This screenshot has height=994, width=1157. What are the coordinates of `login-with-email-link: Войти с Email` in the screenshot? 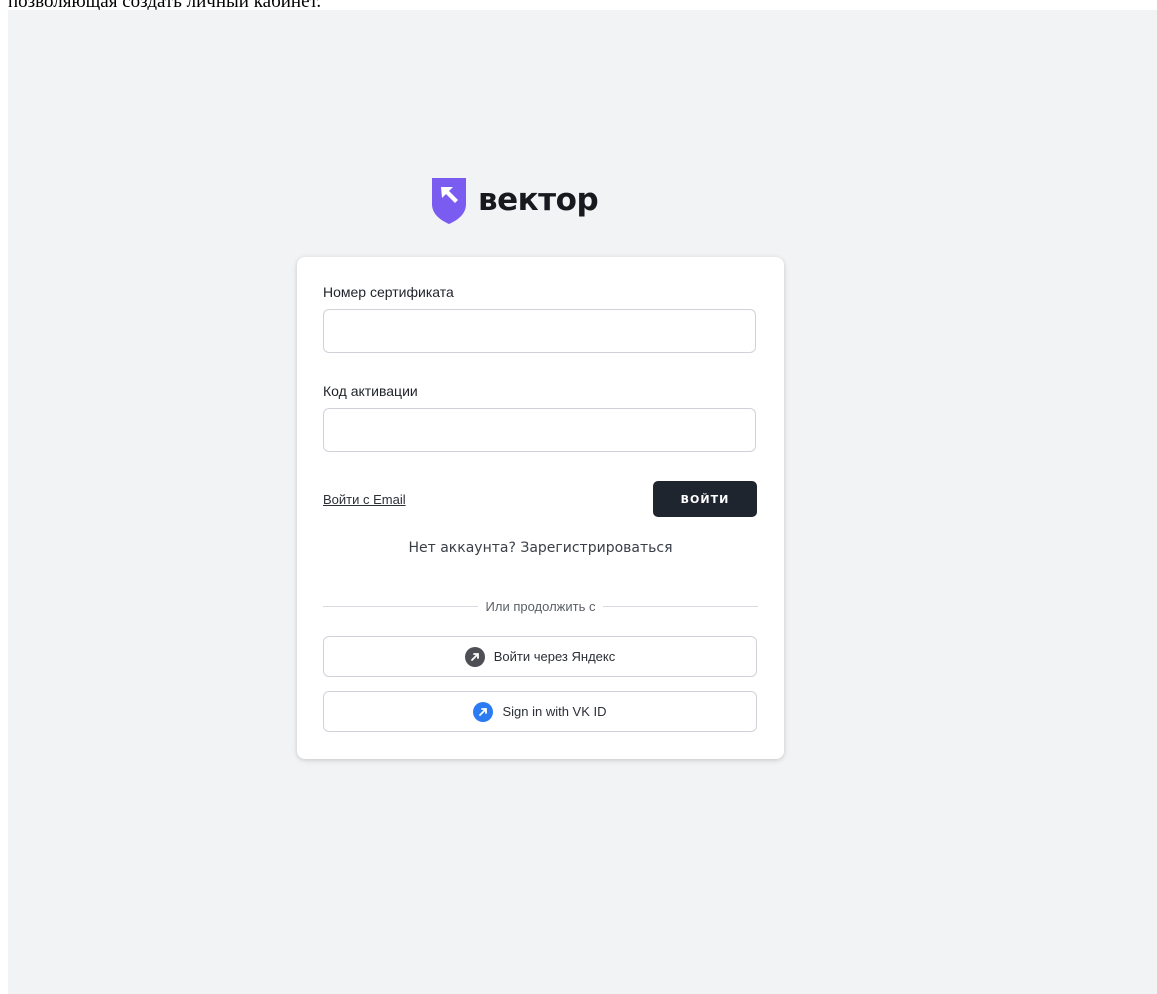 It's located at (364, 499).